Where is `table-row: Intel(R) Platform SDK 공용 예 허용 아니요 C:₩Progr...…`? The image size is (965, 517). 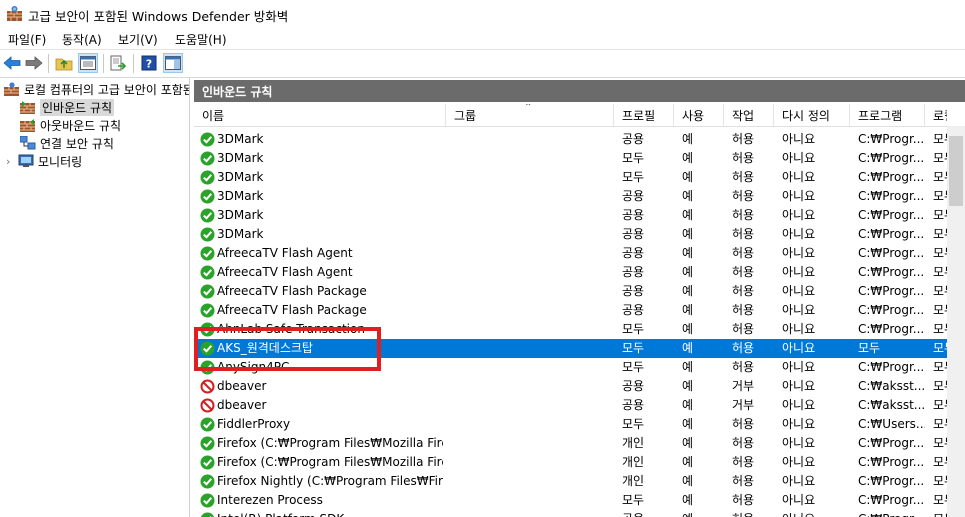 table-row: Intel(R) Platform SDK 공용 예 허용 아니요 C:₩Progr...… is located at coordinates (570, 513).